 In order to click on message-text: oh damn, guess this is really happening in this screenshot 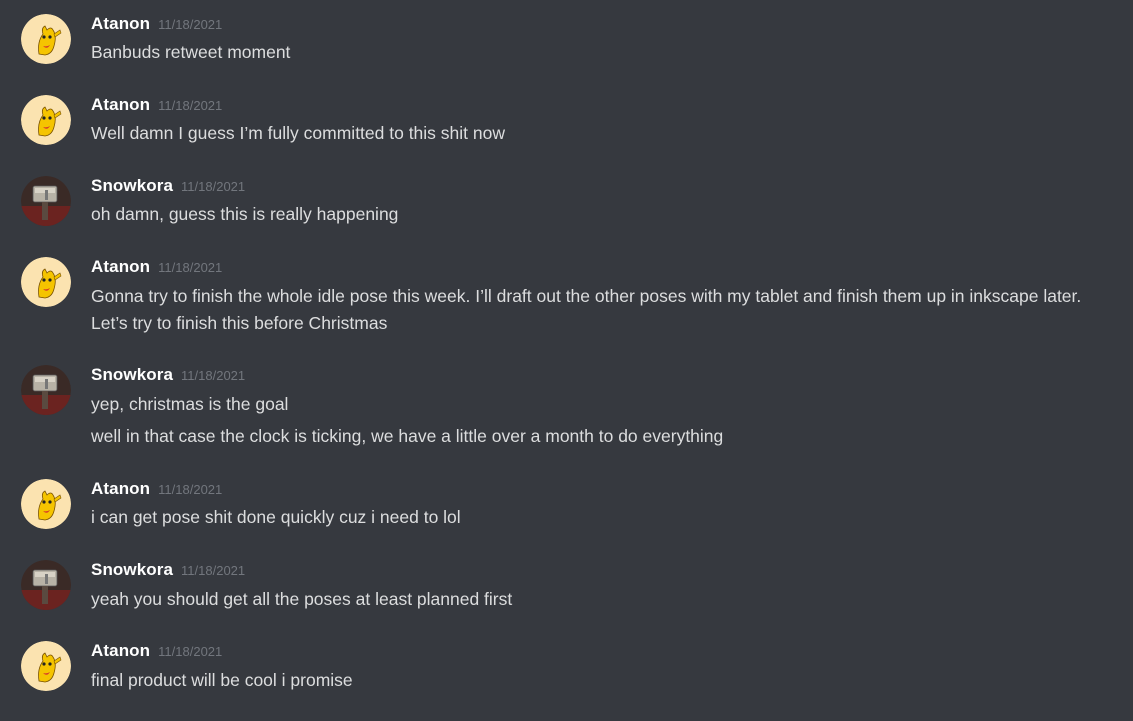, I will do `click(245, 214)`.